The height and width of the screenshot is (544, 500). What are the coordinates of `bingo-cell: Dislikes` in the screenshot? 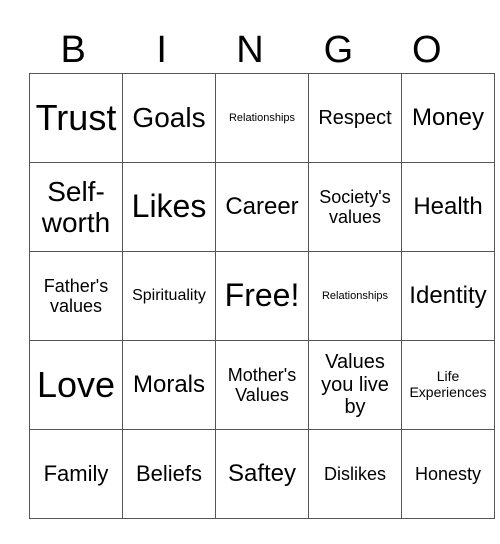 It's located at (355, 474).